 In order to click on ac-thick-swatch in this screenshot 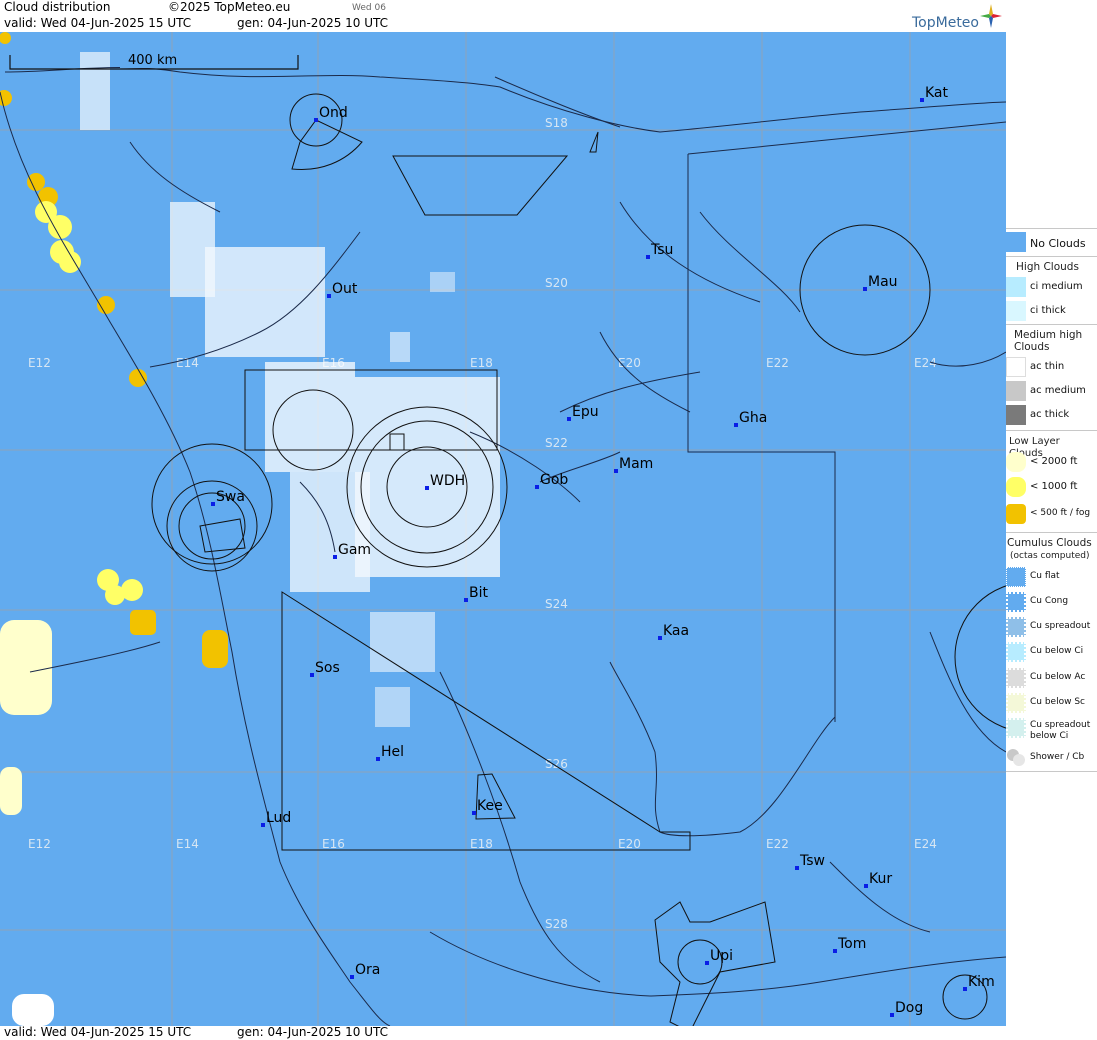, I will do `click(1016, 415)`.